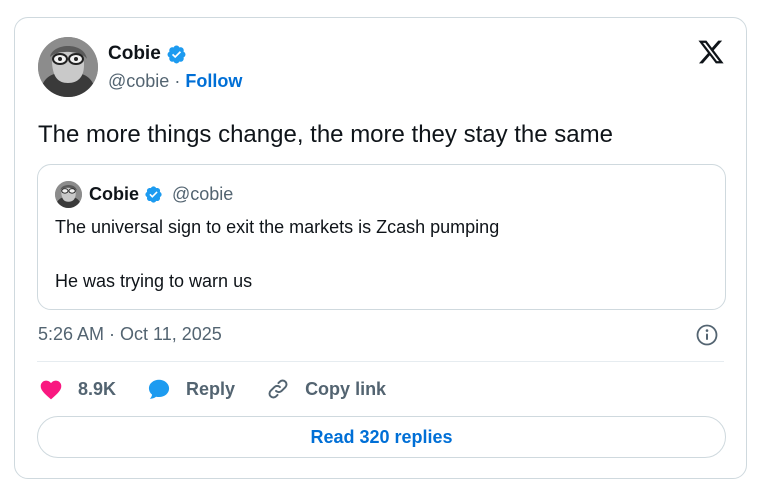  What do you see at coordinates (138, 81) in the screenshot?
I see `author-handle: @cobie` at bounding box center [138, 81].